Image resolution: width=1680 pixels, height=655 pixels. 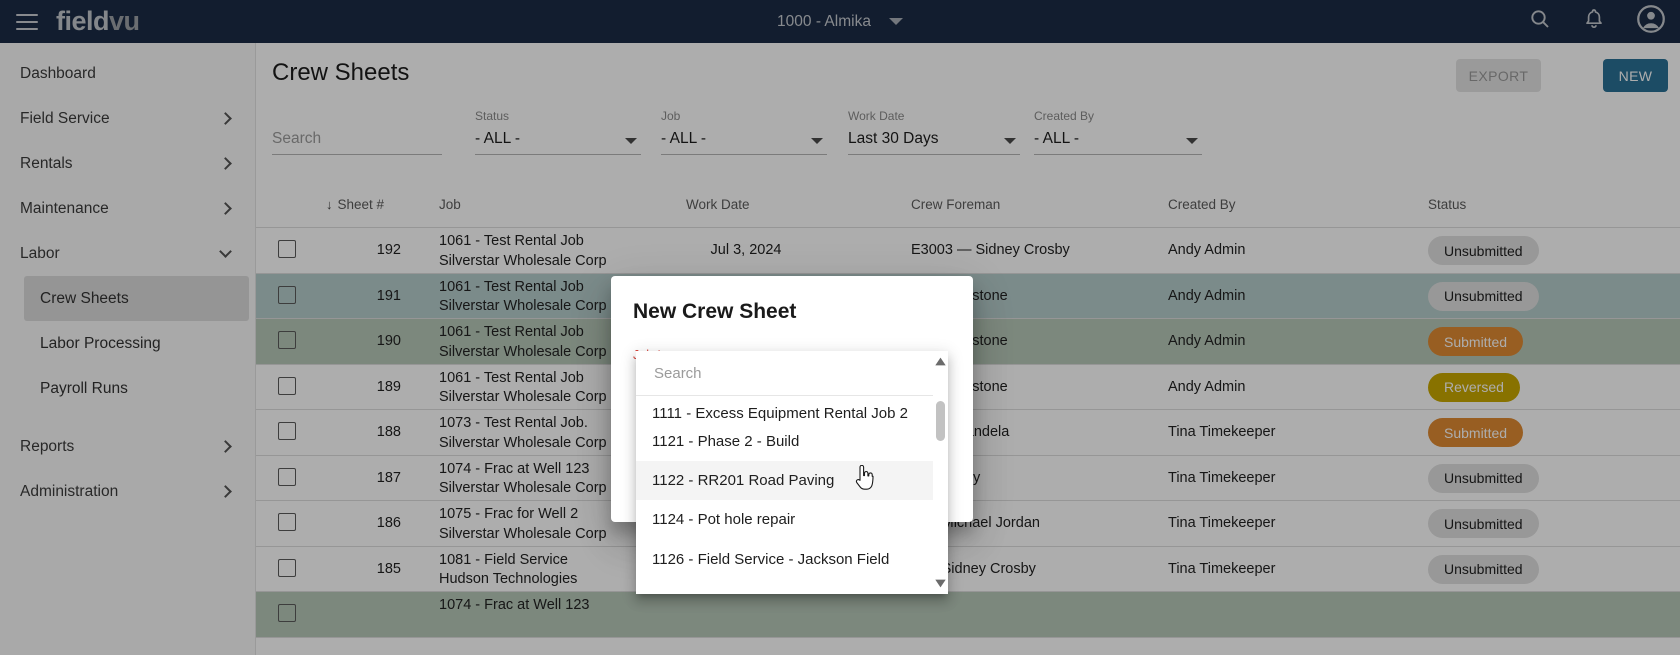 What do you see at coordinates (940, 421) in the screenshot?
I see `scrollbar-thumb` at bounding box center [940, 421].